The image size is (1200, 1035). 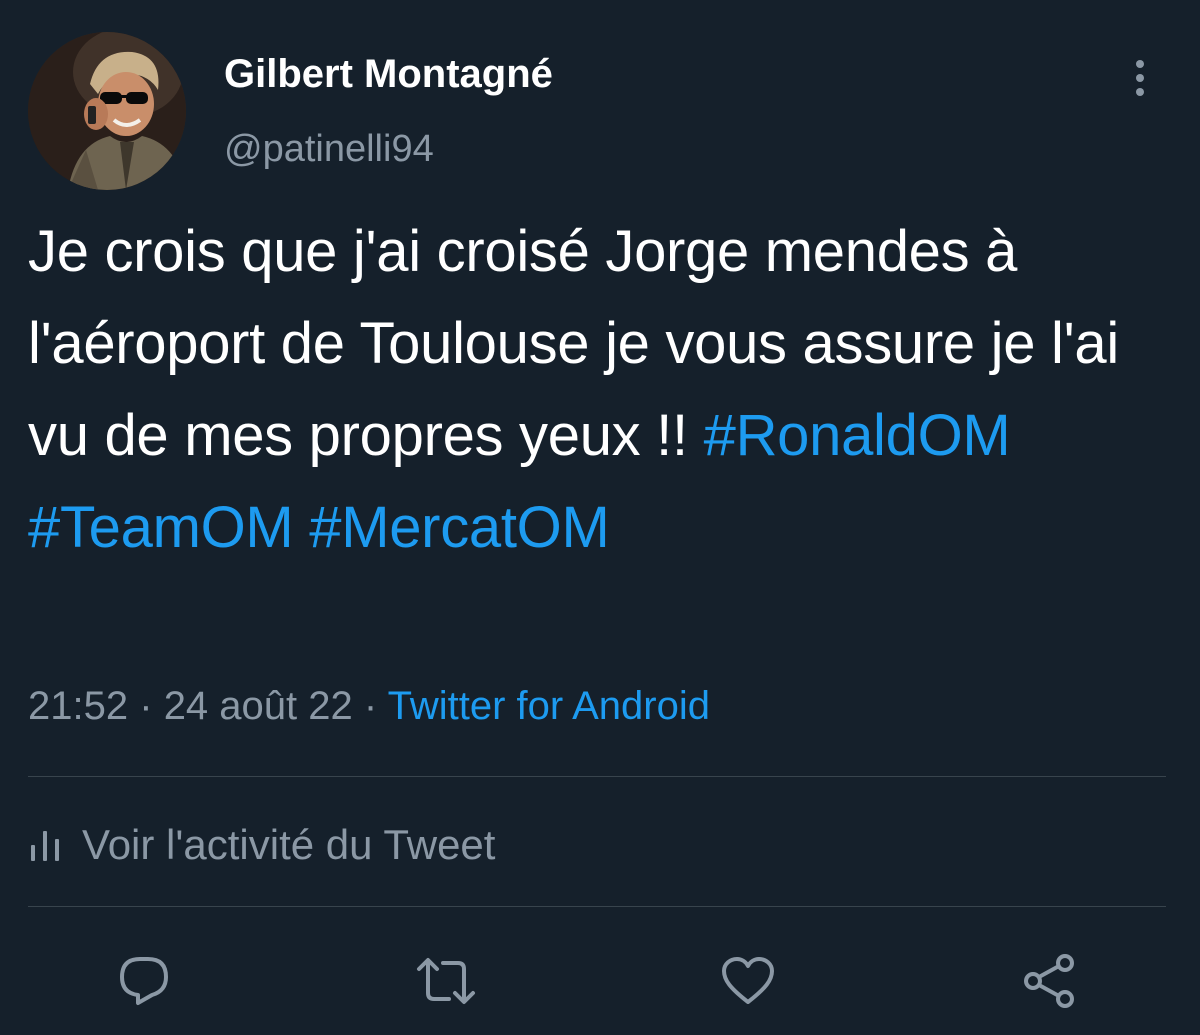 What do you see at coordinates (388, 74) in the screenshot?
I see `author-name: Gilbert Montagné` at bounding box center [388, 74].